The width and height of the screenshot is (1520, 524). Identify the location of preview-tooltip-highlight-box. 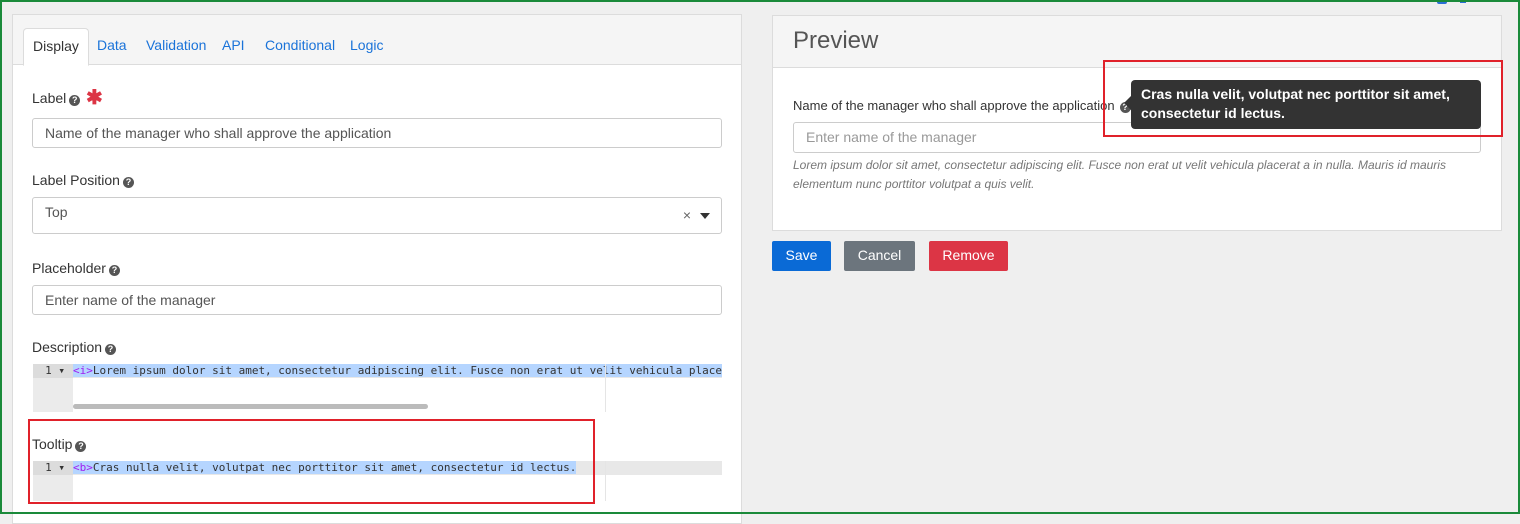
(1303, 98).